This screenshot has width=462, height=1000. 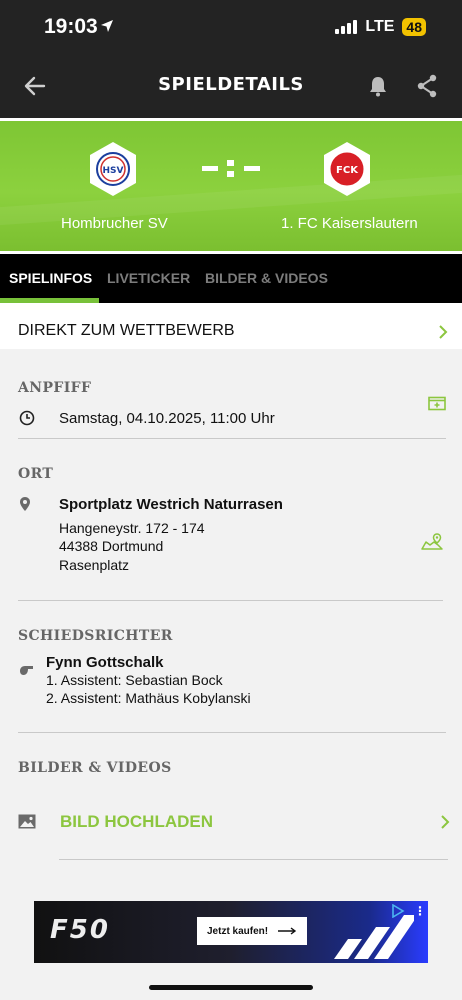 I want to click on status-time: 19:03, so click(x=71, y=26).